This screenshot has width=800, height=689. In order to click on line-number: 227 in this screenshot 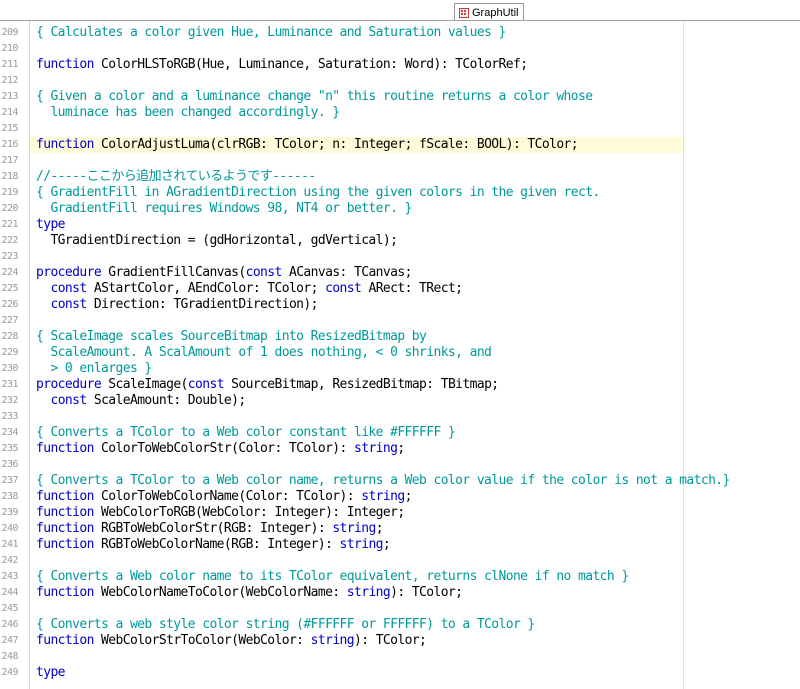, I will do `click(9, 320)`.